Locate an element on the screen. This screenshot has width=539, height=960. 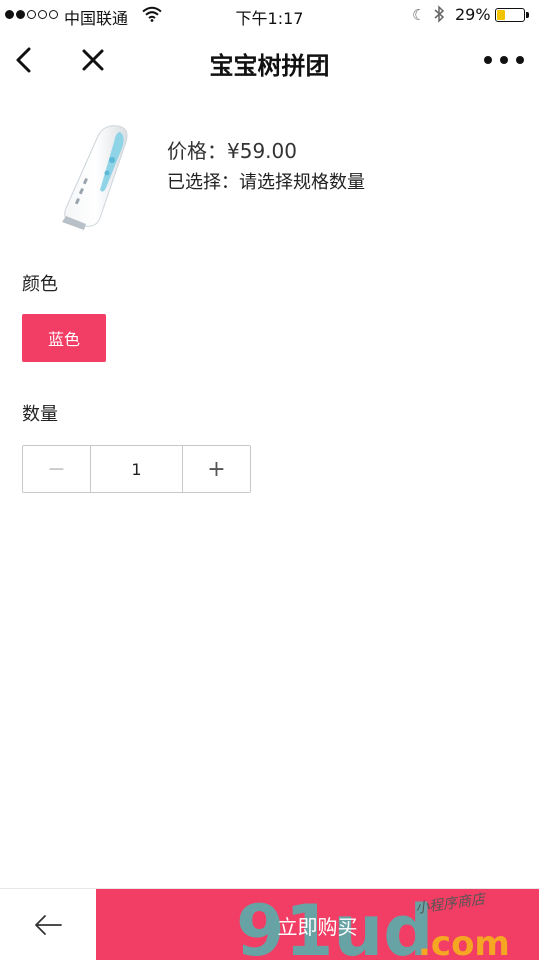
arrow-left-icon is located at coordinates (48, 925).